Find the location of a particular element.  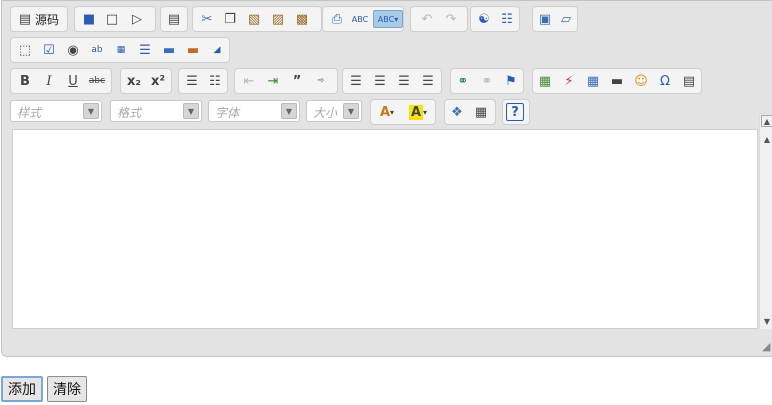

templates-icon: ▤ is located at coordinates (174, 19).